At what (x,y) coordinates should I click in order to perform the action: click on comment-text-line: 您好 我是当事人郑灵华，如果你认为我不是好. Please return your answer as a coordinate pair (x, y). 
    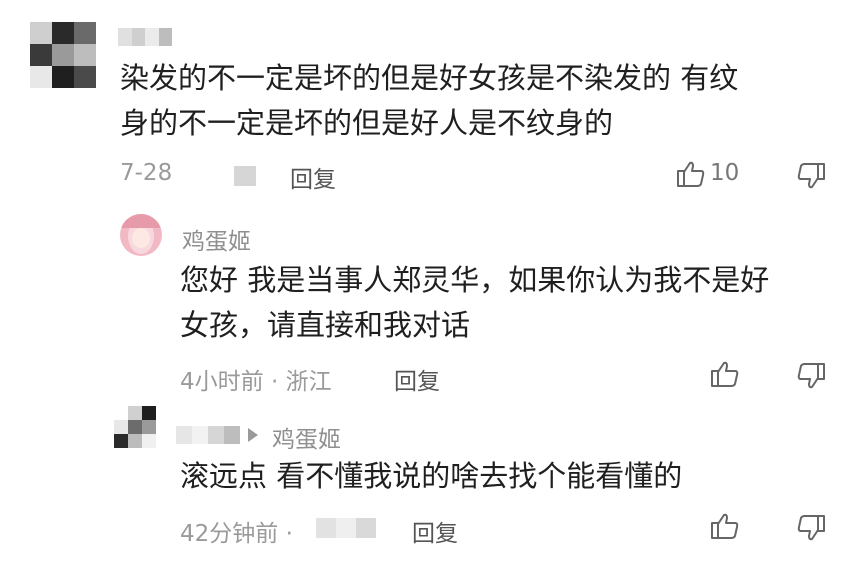
    Looking at the image, I should click on (475, 280).